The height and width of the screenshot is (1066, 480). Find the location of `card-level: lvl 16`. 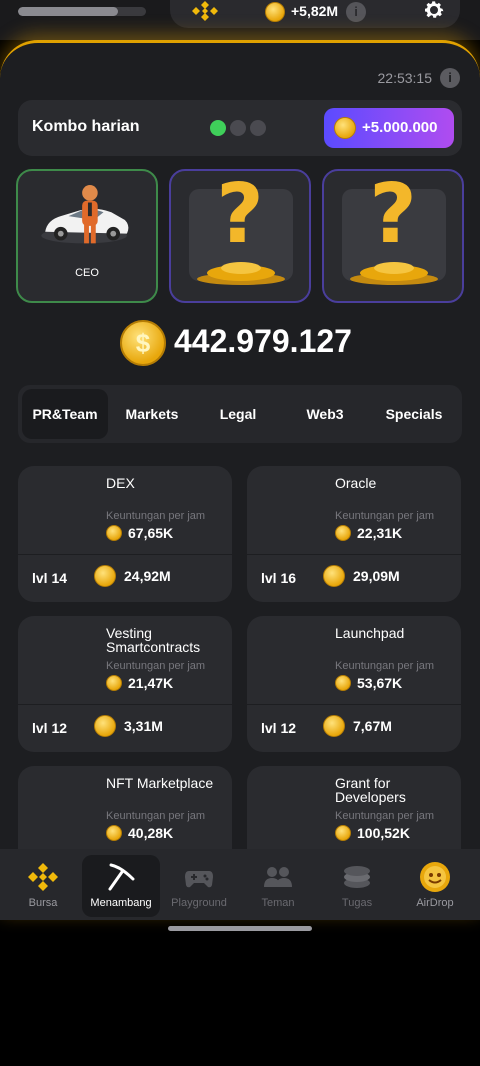

card-level: lvl 16 is located at coordinates (279, 578).